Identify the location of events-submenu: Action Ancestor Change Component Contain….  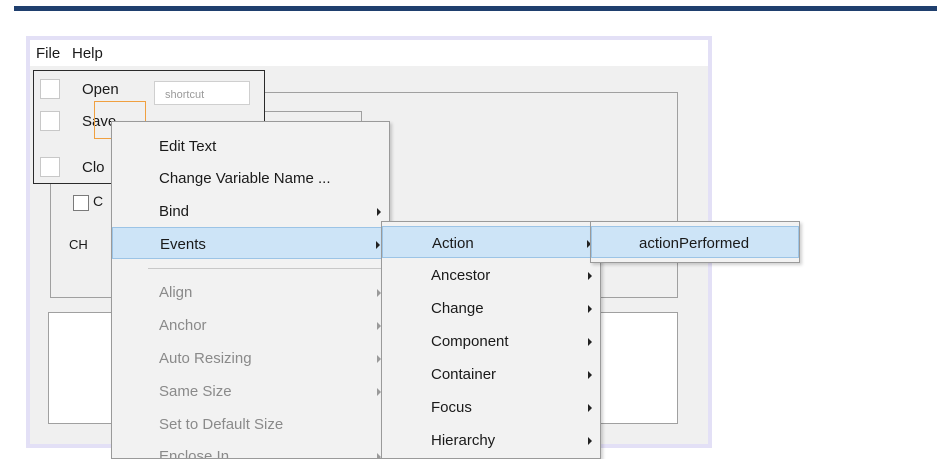
(491, 340).